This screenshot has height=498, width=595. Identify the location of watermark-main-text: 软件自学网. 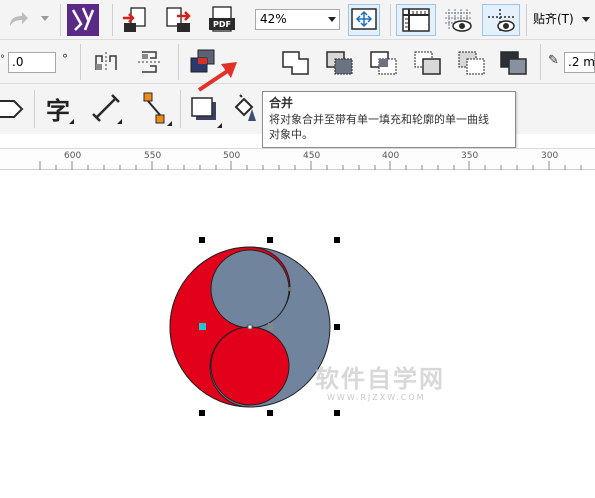
(380, 379).